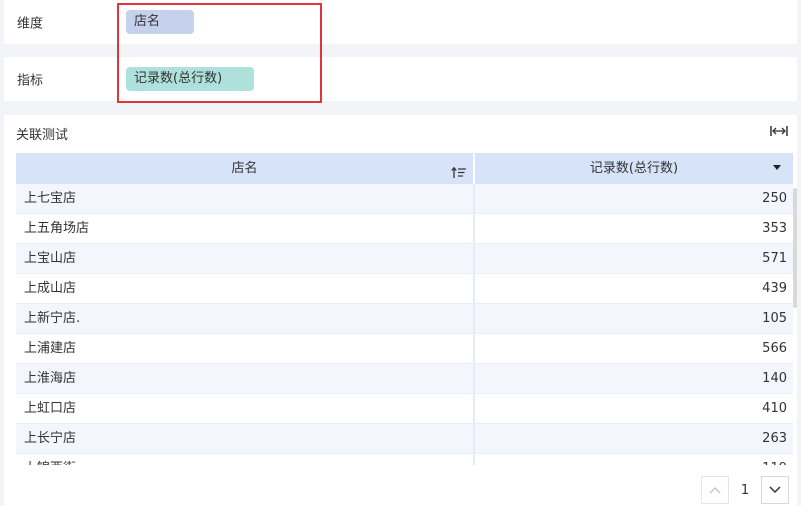  Describe the element at coordinates (774, 378) in the screenshot. I see `cell-count: 140` at that location.